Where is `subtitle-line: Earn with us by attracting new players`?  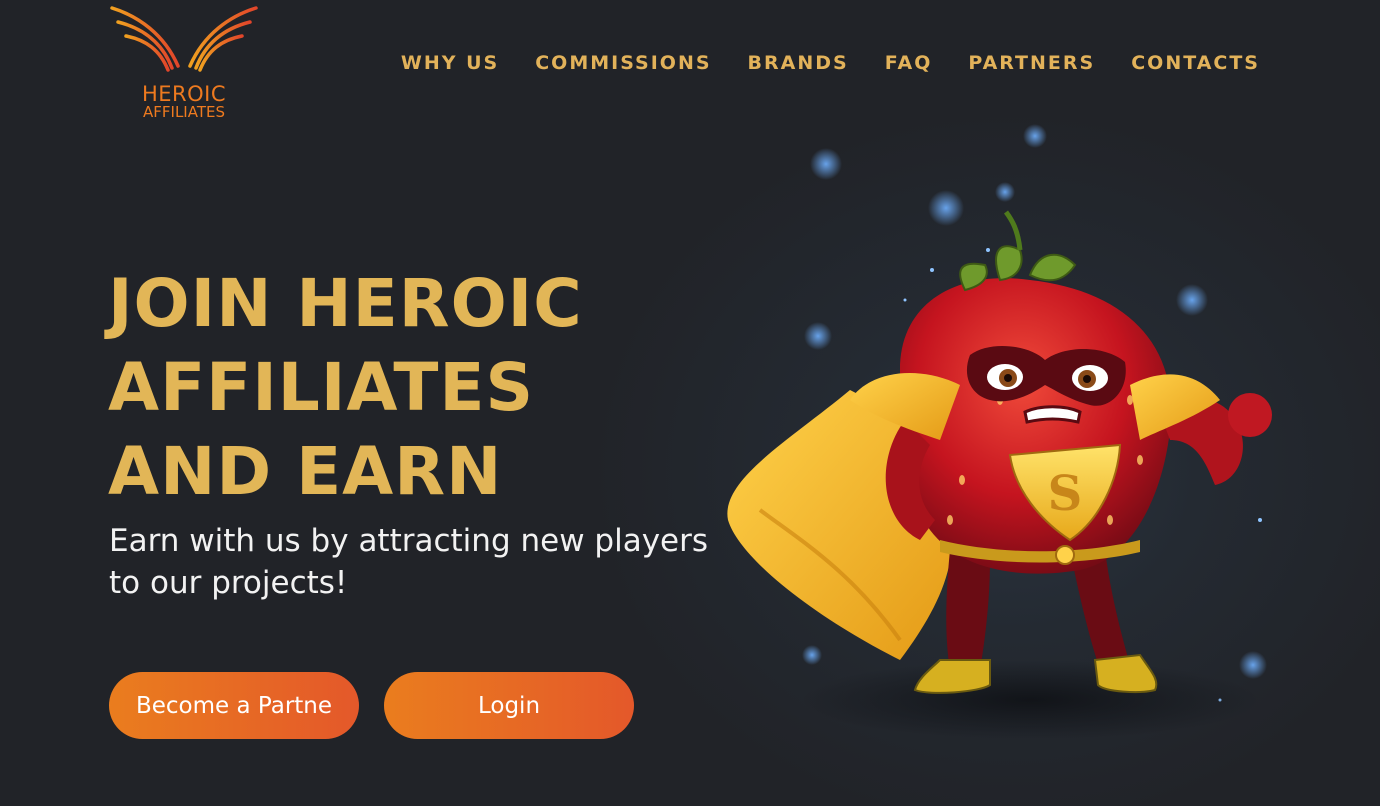
subtitle-line: Earn with us by attracting new players is located at coordinates (409, 541).